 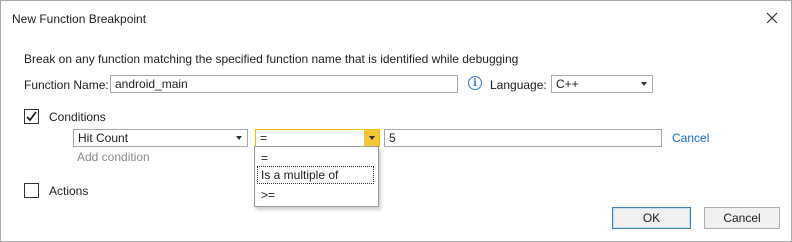 I want to click on conditions-checkbox, so click(x=31, y=116).